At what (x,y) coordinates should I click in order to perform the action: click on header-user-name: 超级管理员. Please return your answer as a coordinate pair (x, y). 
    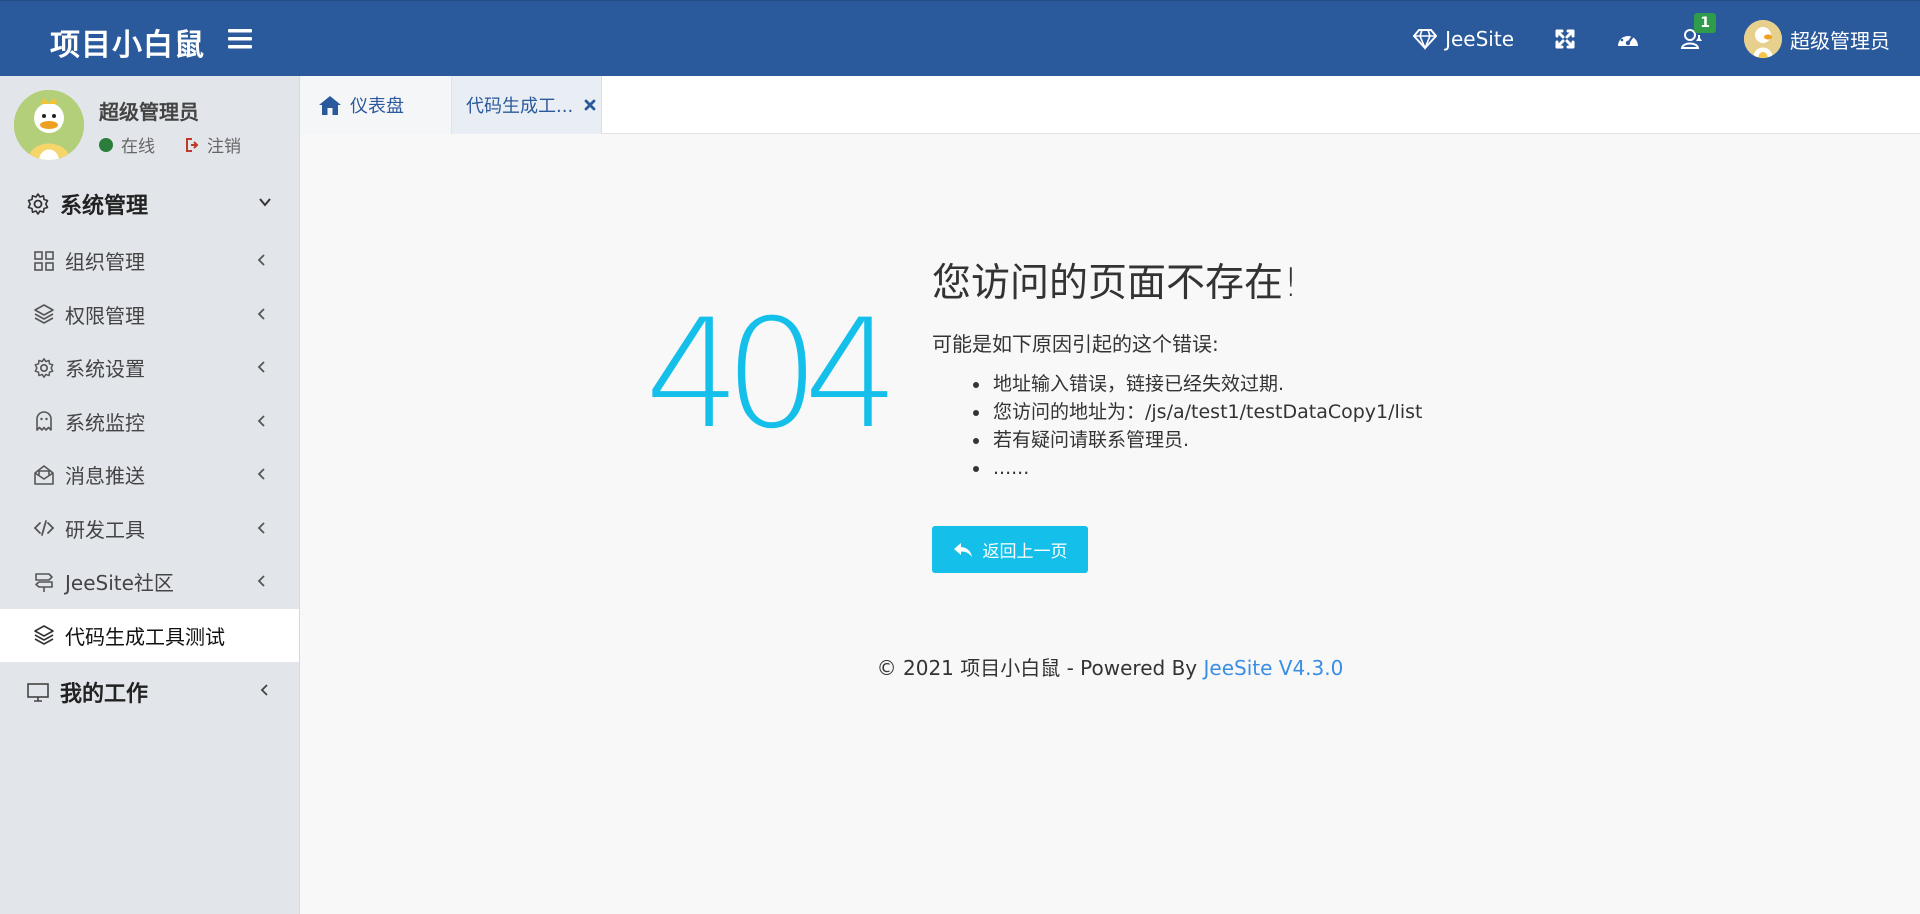
    Looking at the image, I should click on (1840, 40).